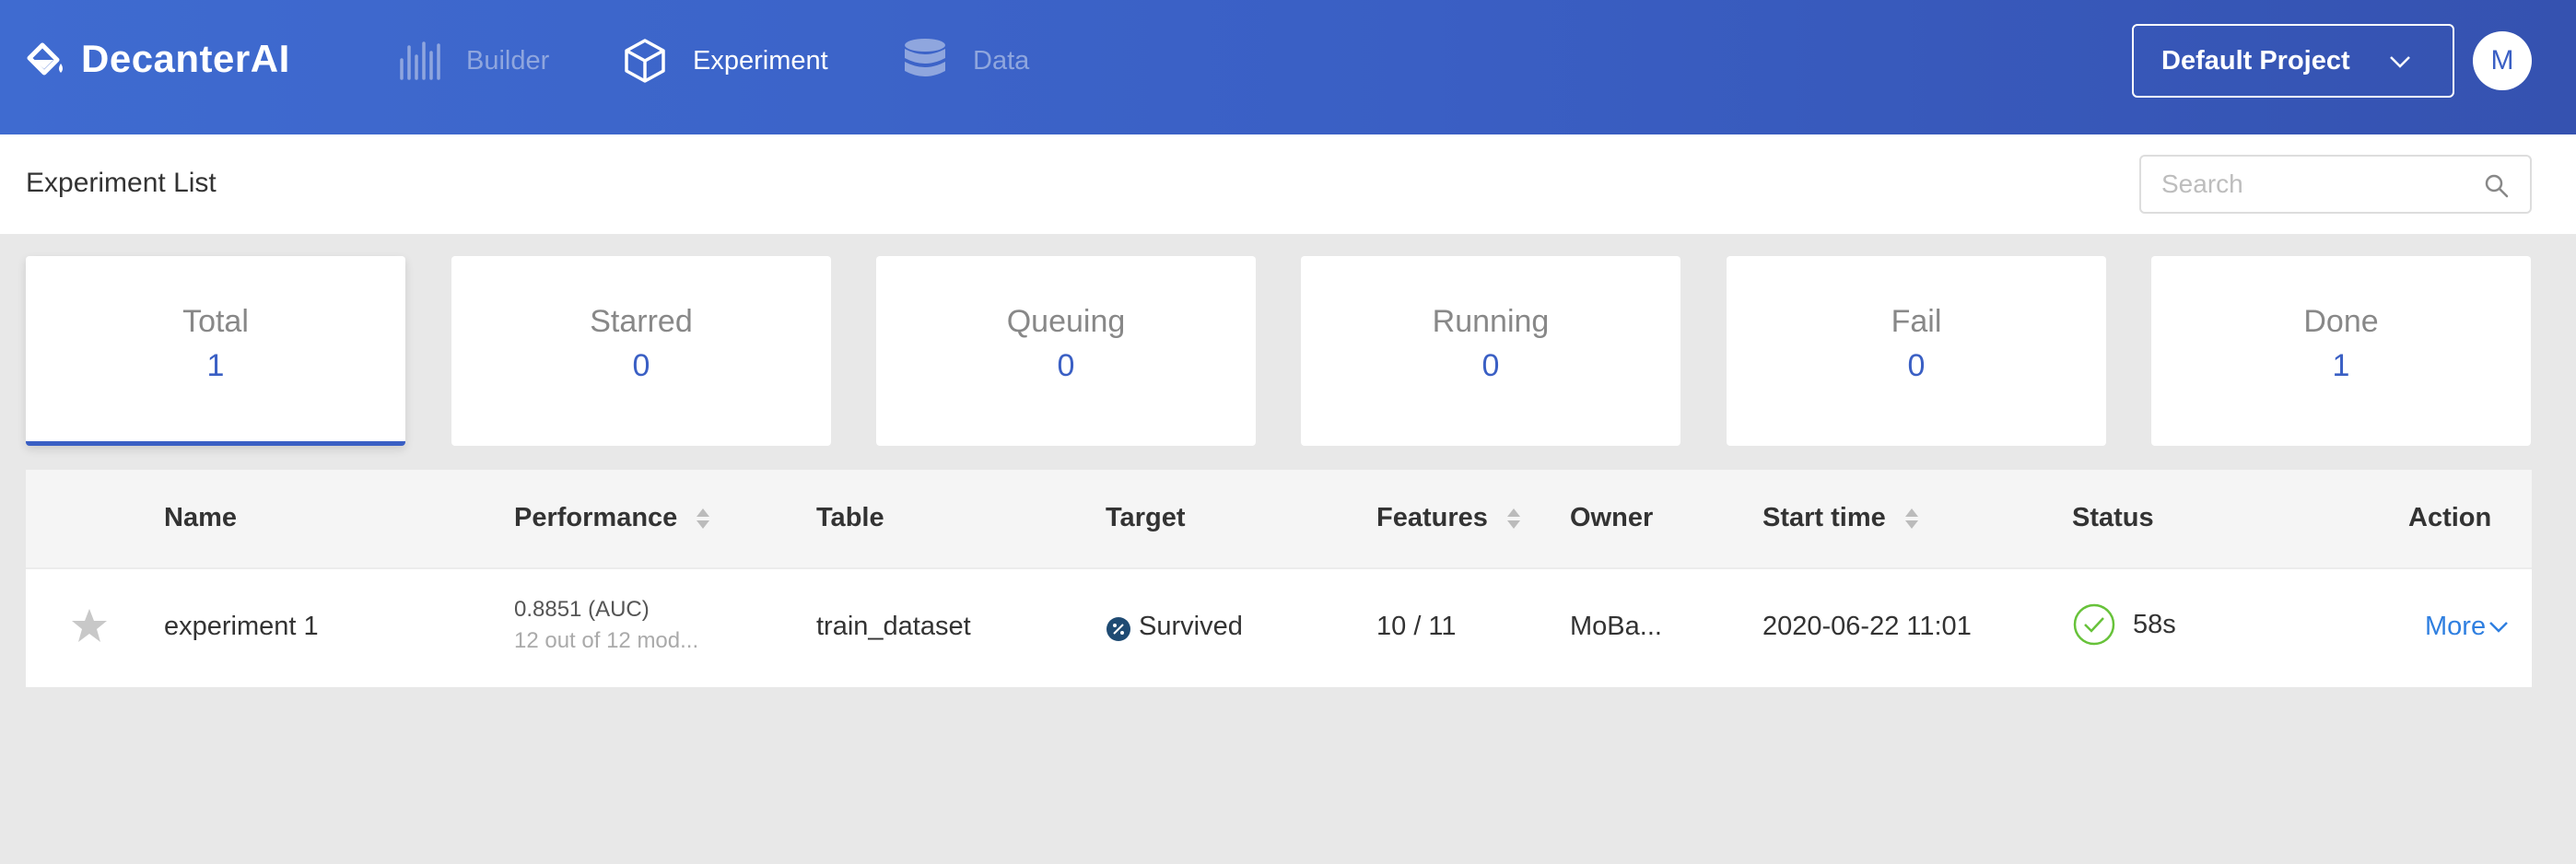 The width and height of the screenshot is (2576, 864). What do you see at coordinates (893, 626) in the screenshot?
I see `table-name: train_dataset` at bounding box center [893, 626].